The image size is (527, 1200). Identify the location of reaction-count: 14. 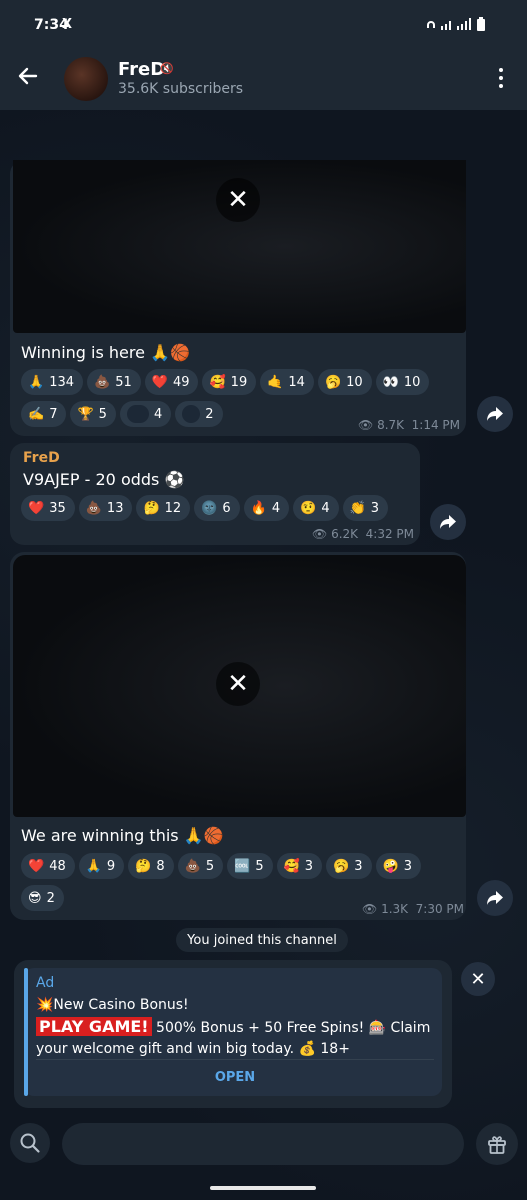
(296, 382).